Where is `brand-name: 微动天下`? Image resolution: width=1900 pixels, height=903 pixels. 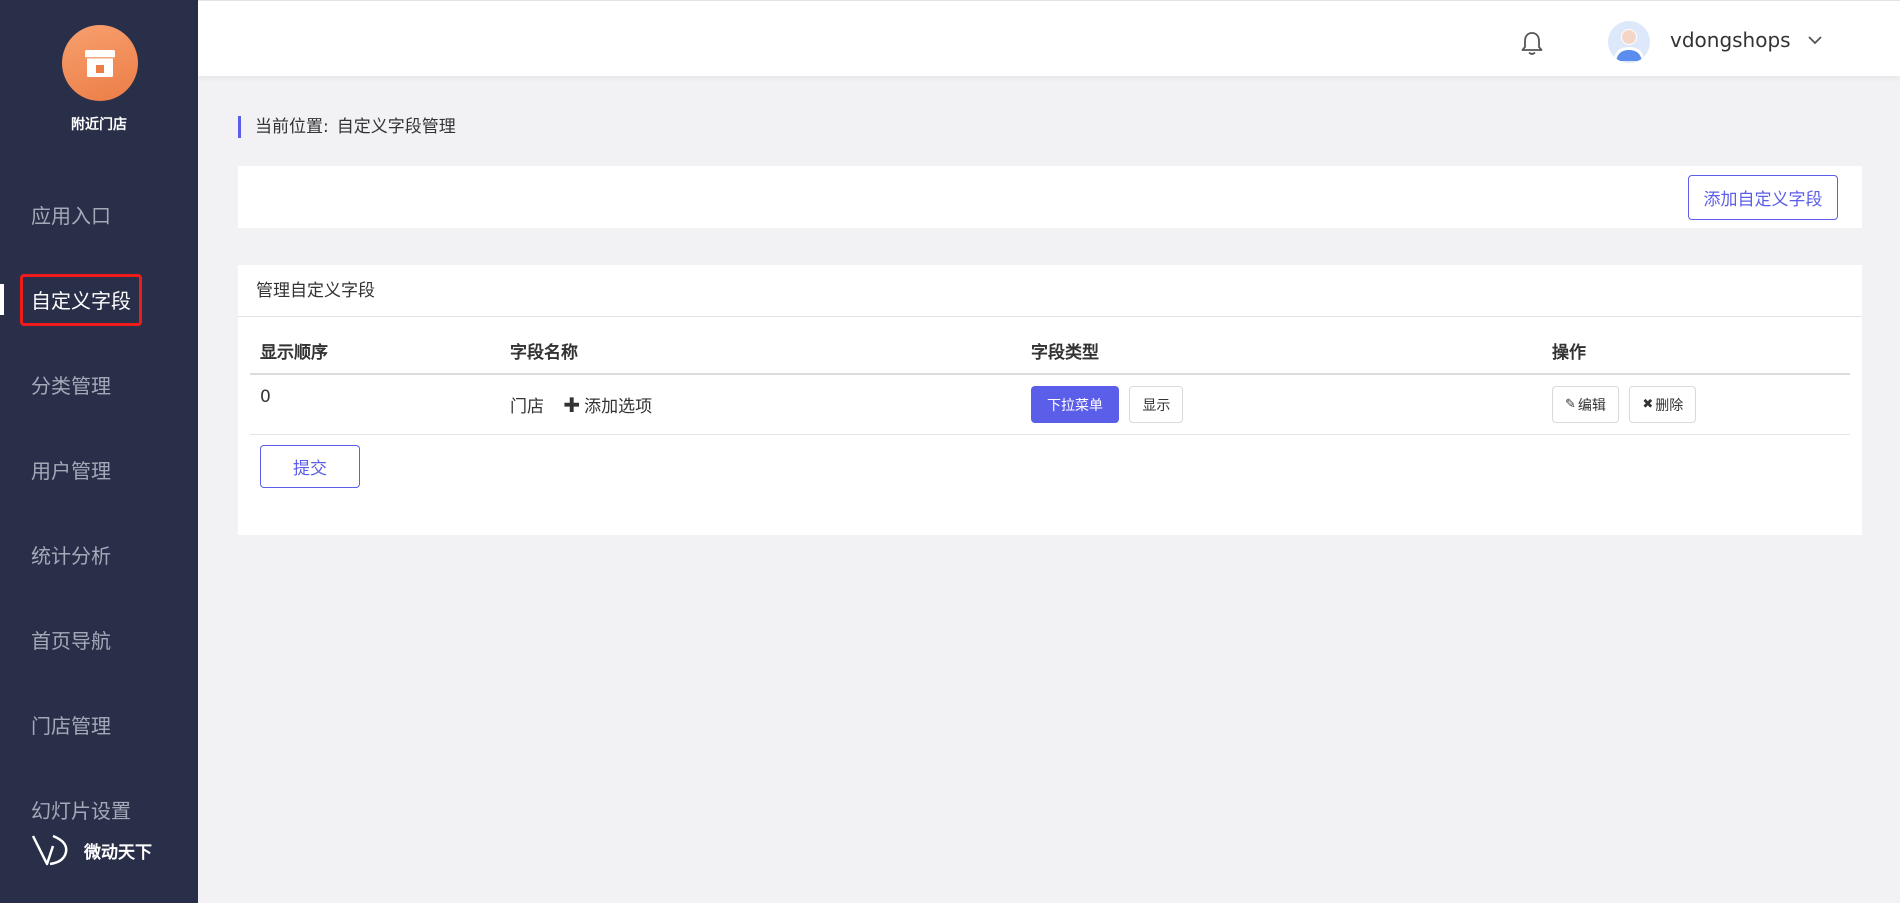
brand-name: 微动天下 is located at coordinates (118, 852).